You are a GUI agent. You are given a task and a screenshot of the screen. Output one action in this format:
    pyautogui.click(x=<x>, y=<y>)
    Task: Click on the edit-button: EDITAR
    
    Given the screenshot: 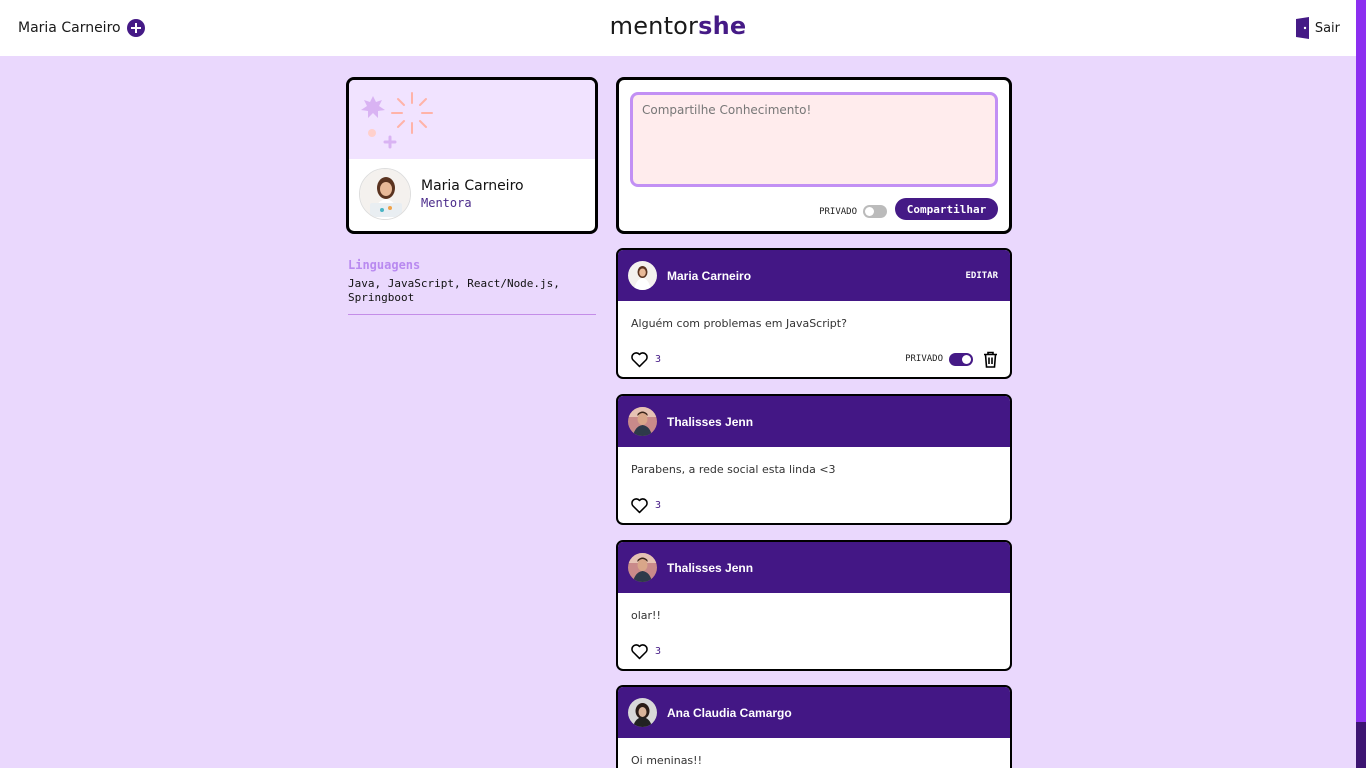 What is the action you would take?
    pyautogui.click(x=981, y=276)
    